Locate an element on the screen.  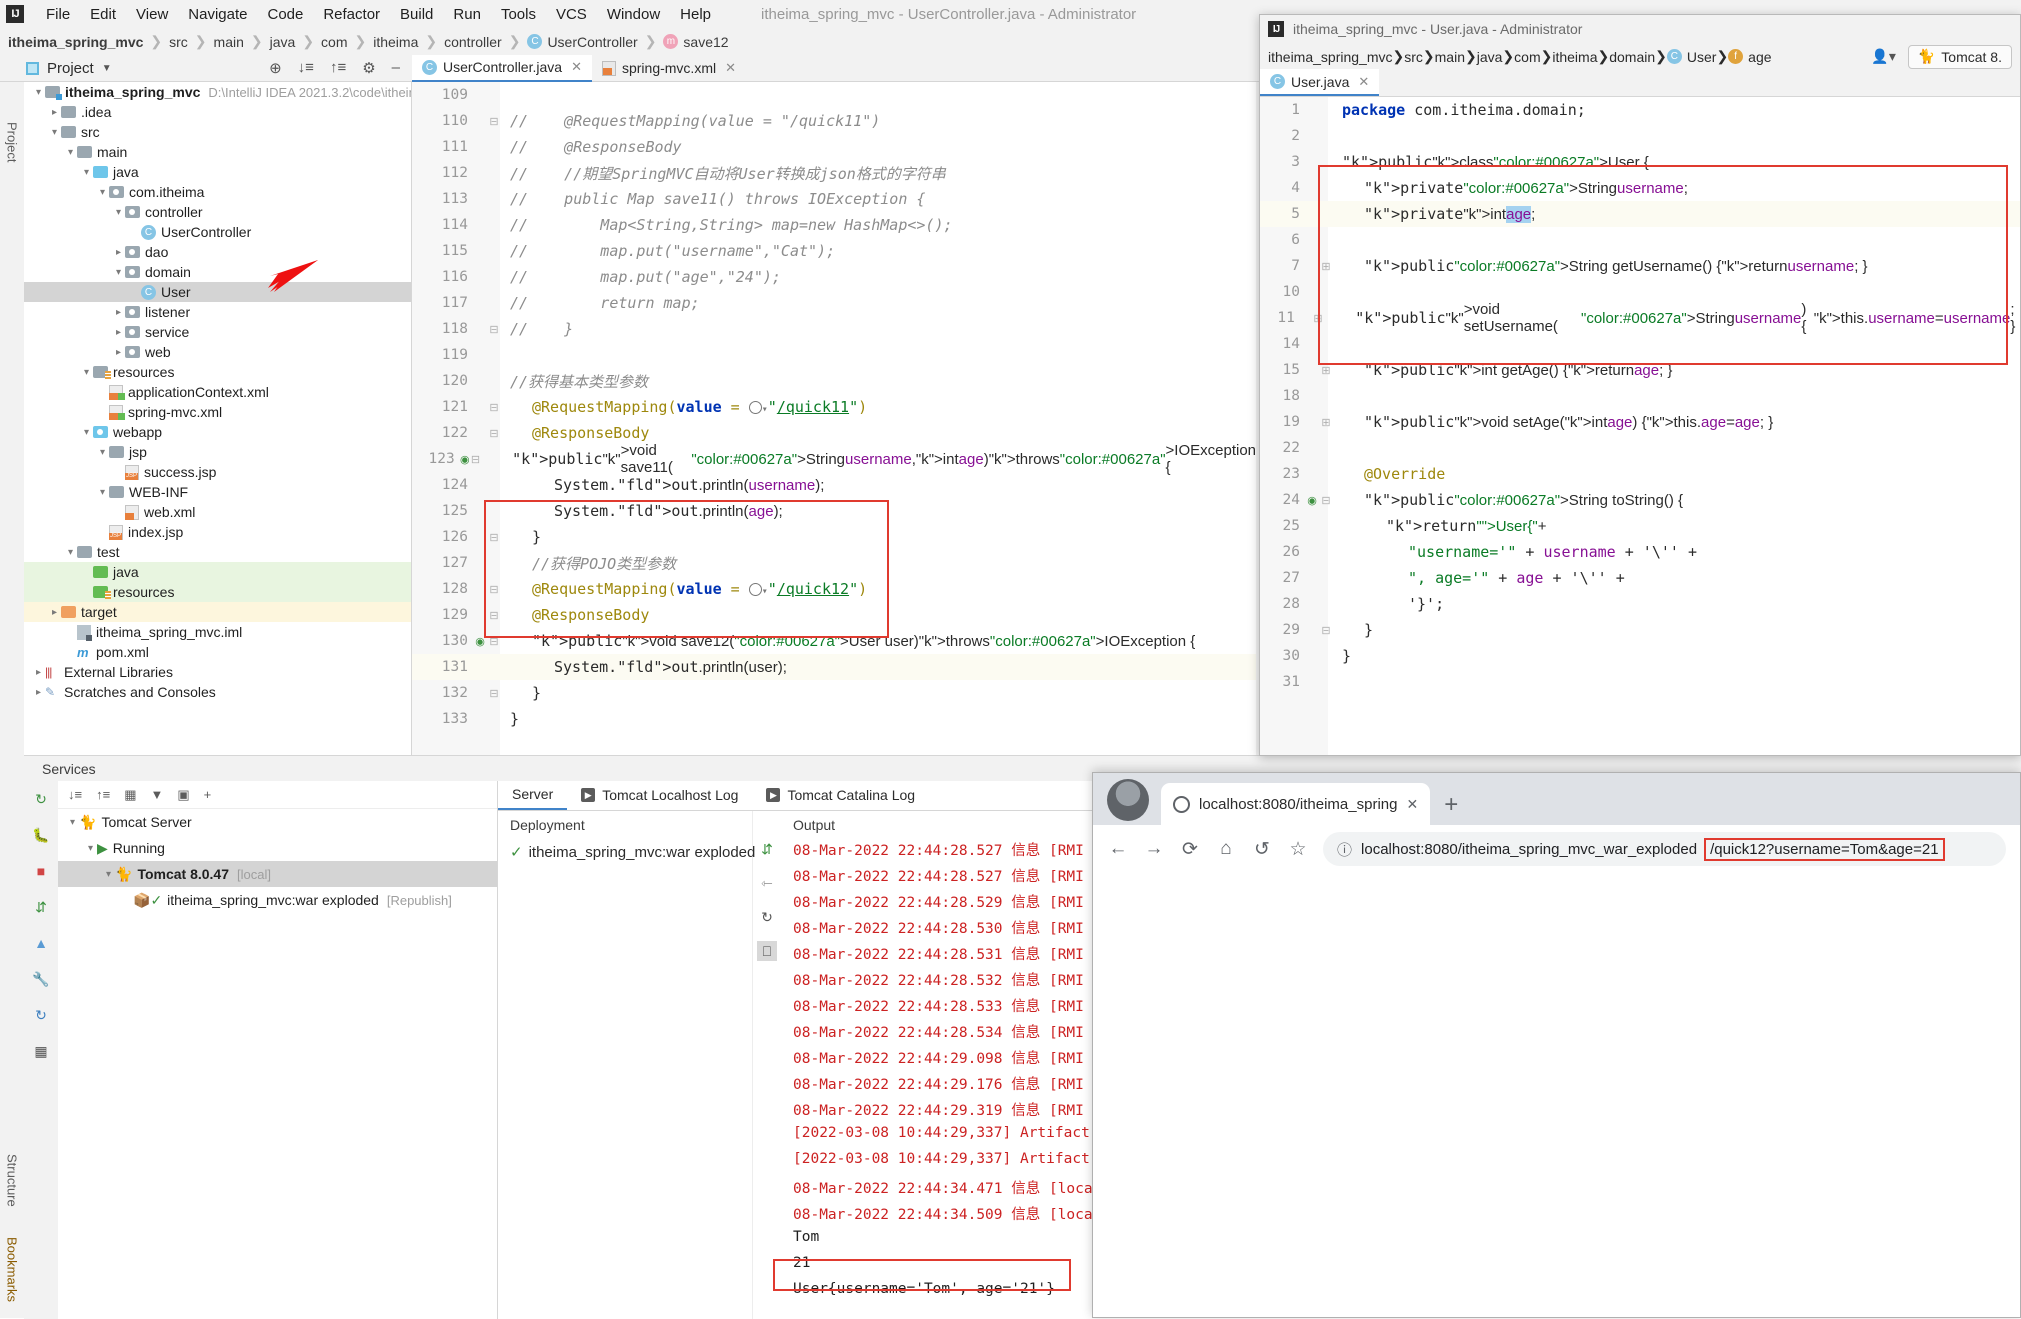
tree-row: ▾ jsp is located at coordinates (217, 452).